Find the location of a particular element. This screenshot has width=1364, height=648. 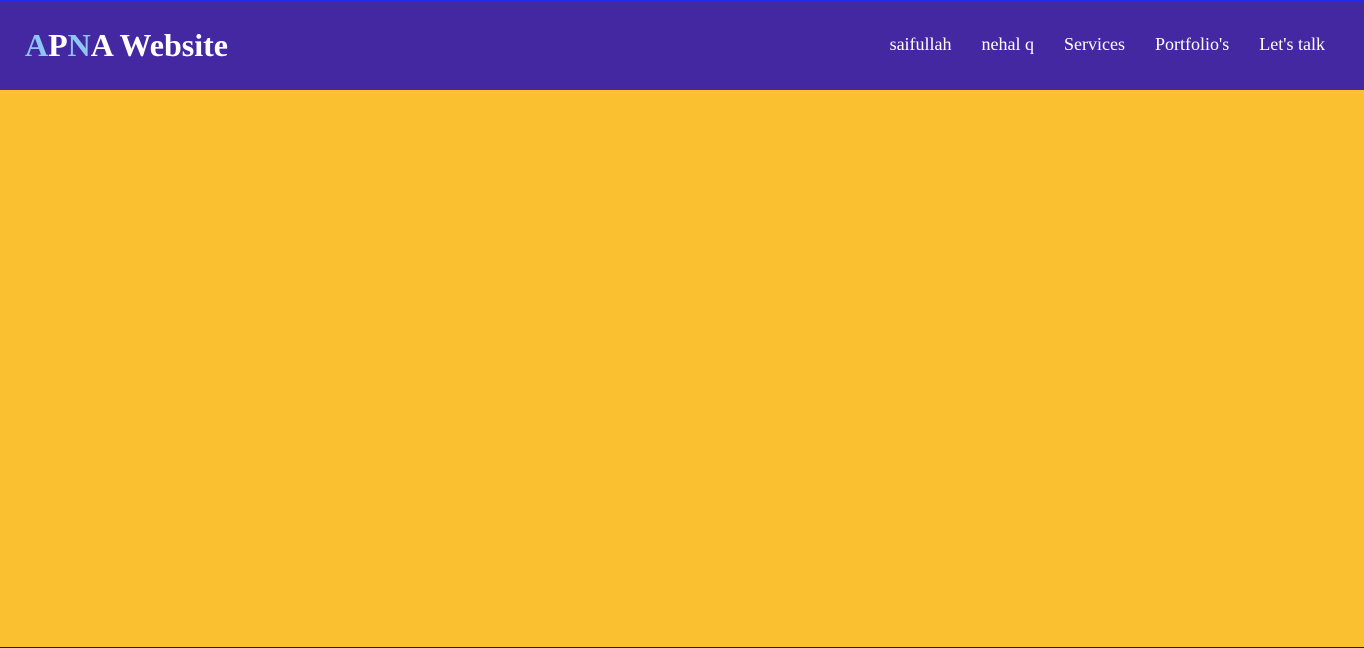

nav-link-services: Services is located at coordinates (1094, 44).